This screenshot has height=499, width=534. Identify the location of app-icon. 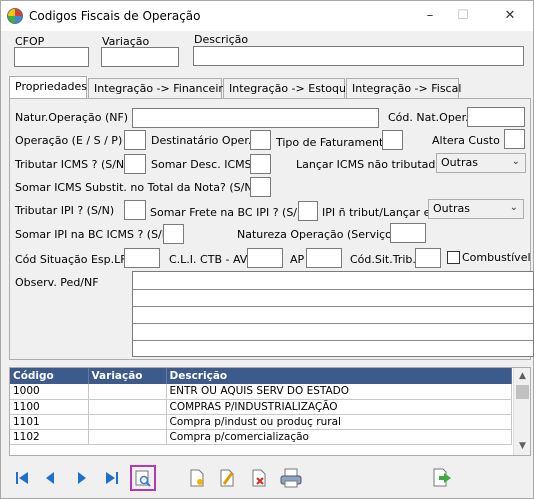
(15, 16).